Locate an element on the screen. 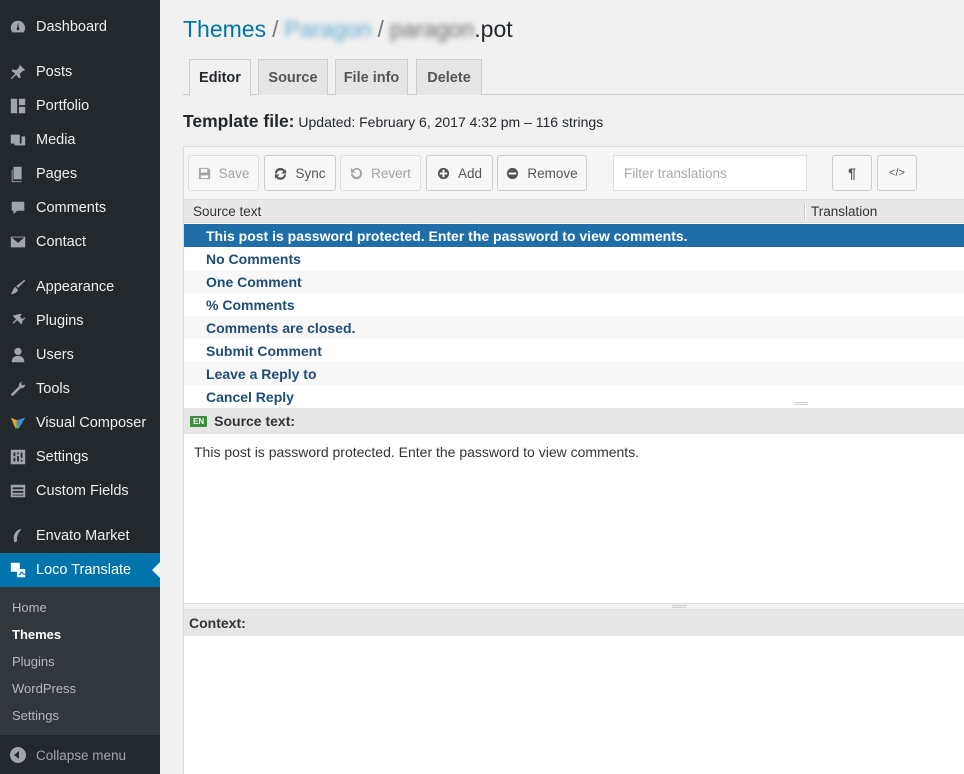  filter-translations-input is located at coordinates (710, 173).